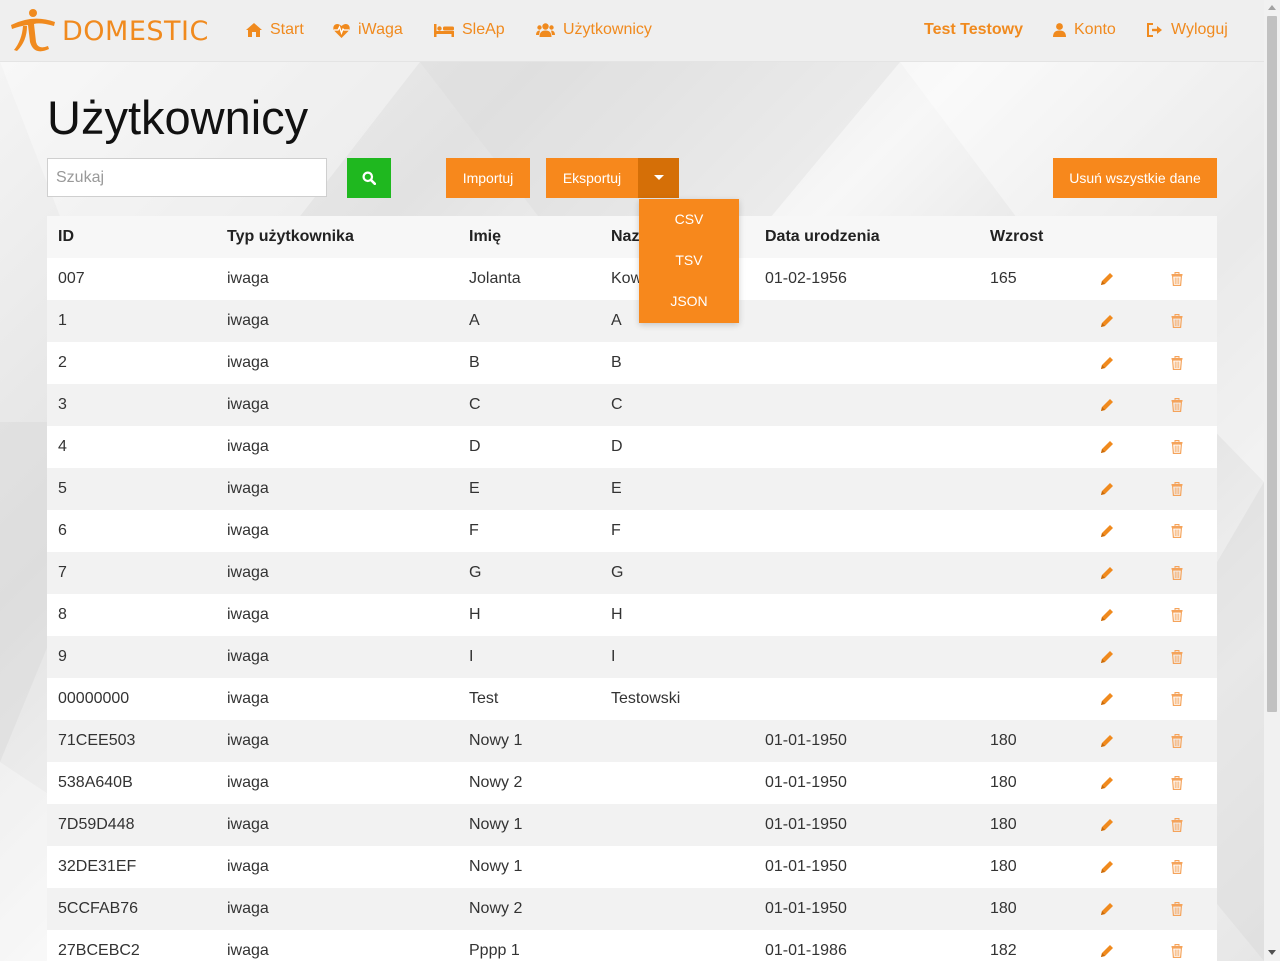 The image size is (1280, 961). What do you see at coordinates (254, 30) in the screenshot?
I see `home-icon` at bounding box center [254, 30].